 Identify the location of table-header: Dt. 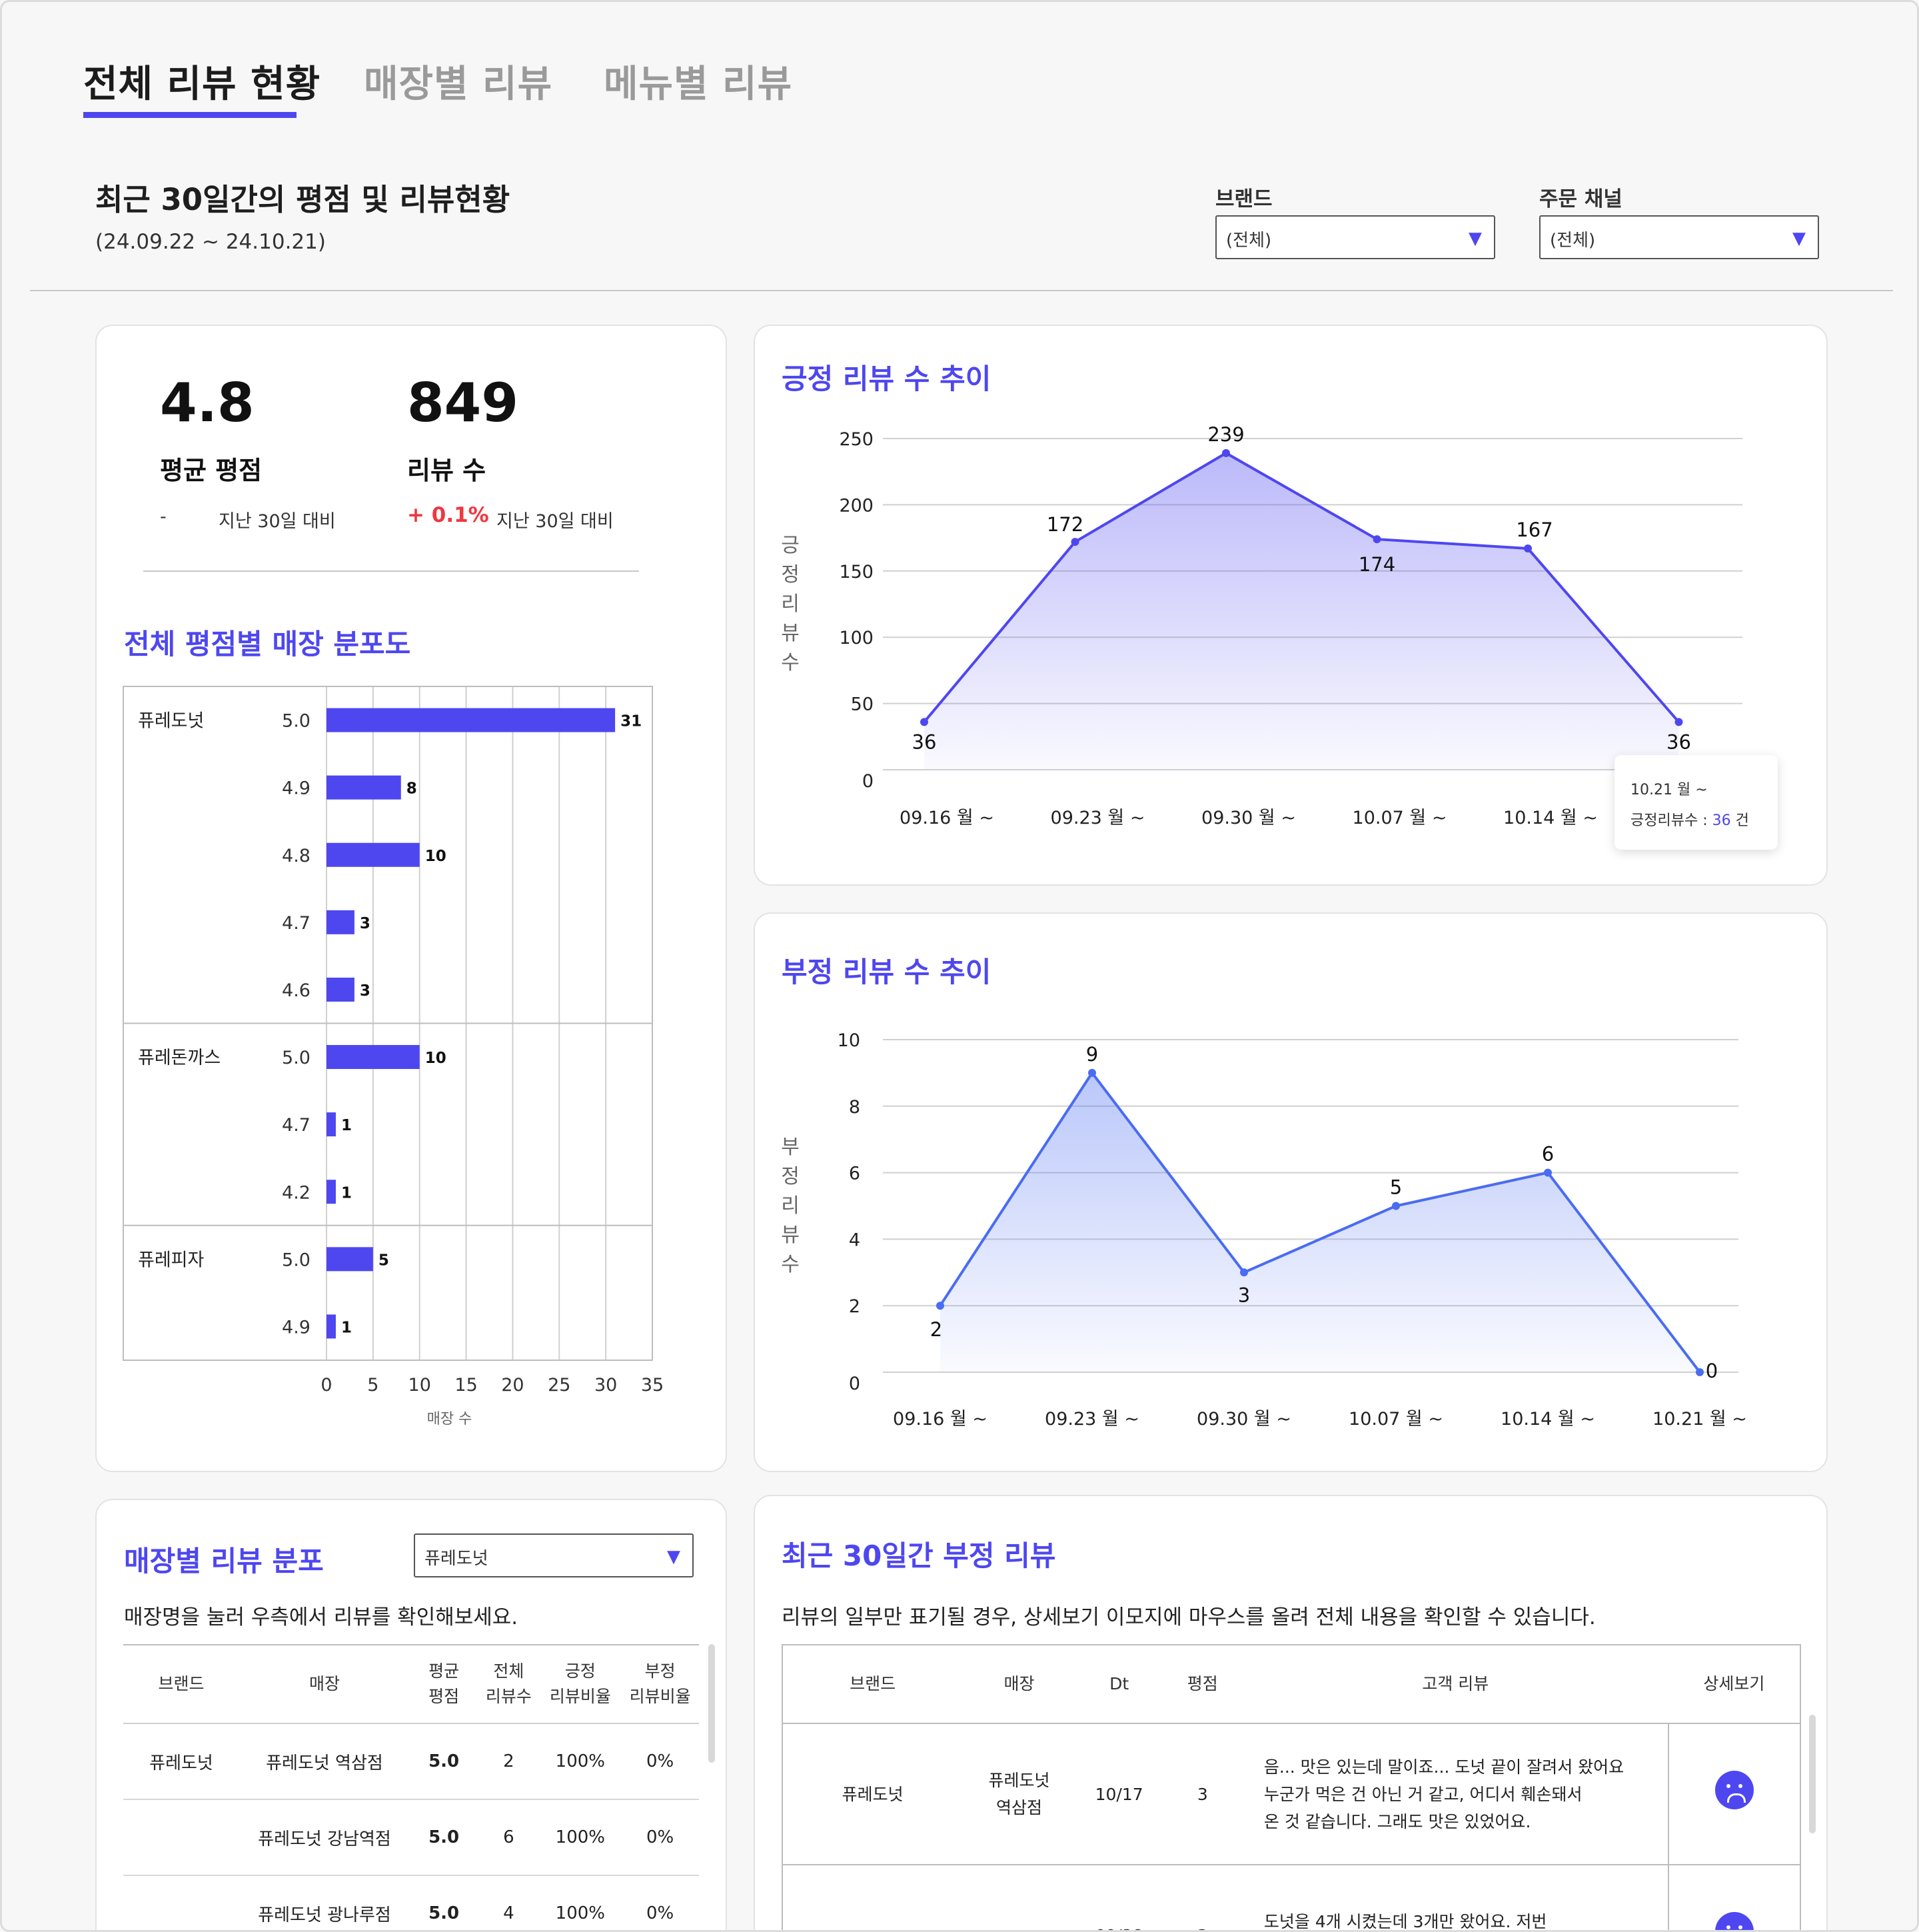
(1119, 1684).